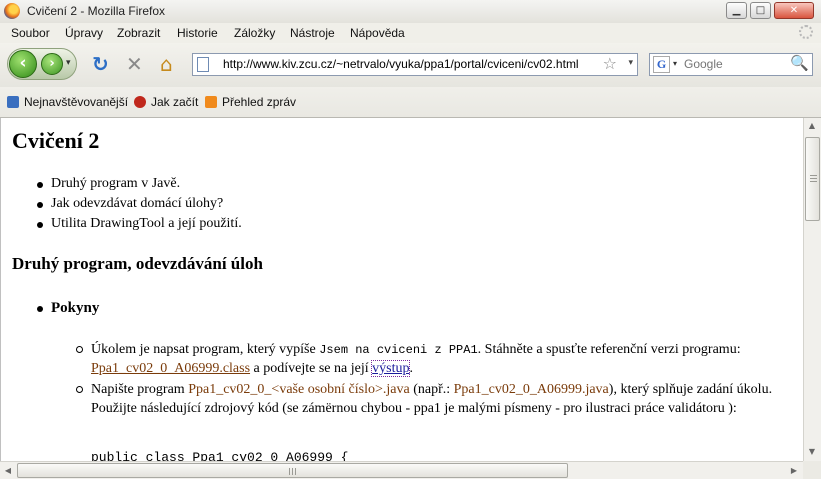 The height and width of the screenshot is (479, 821). Describe the element at coordinates (259, 102) in the screenshot. I see `bookmark-label: Přehled zpráv` at that location.